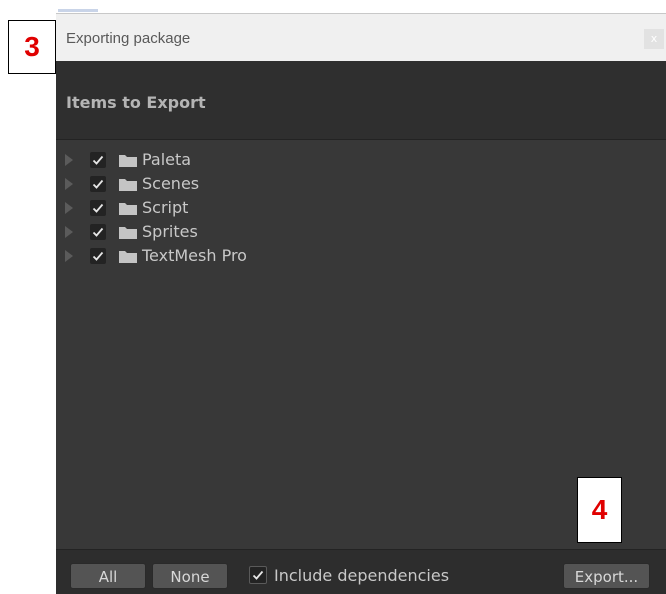 Image resolution: width=666 pixels, height=594 pixels. I want to click on tree-row-sprites: Sprites, so click(361, 232).